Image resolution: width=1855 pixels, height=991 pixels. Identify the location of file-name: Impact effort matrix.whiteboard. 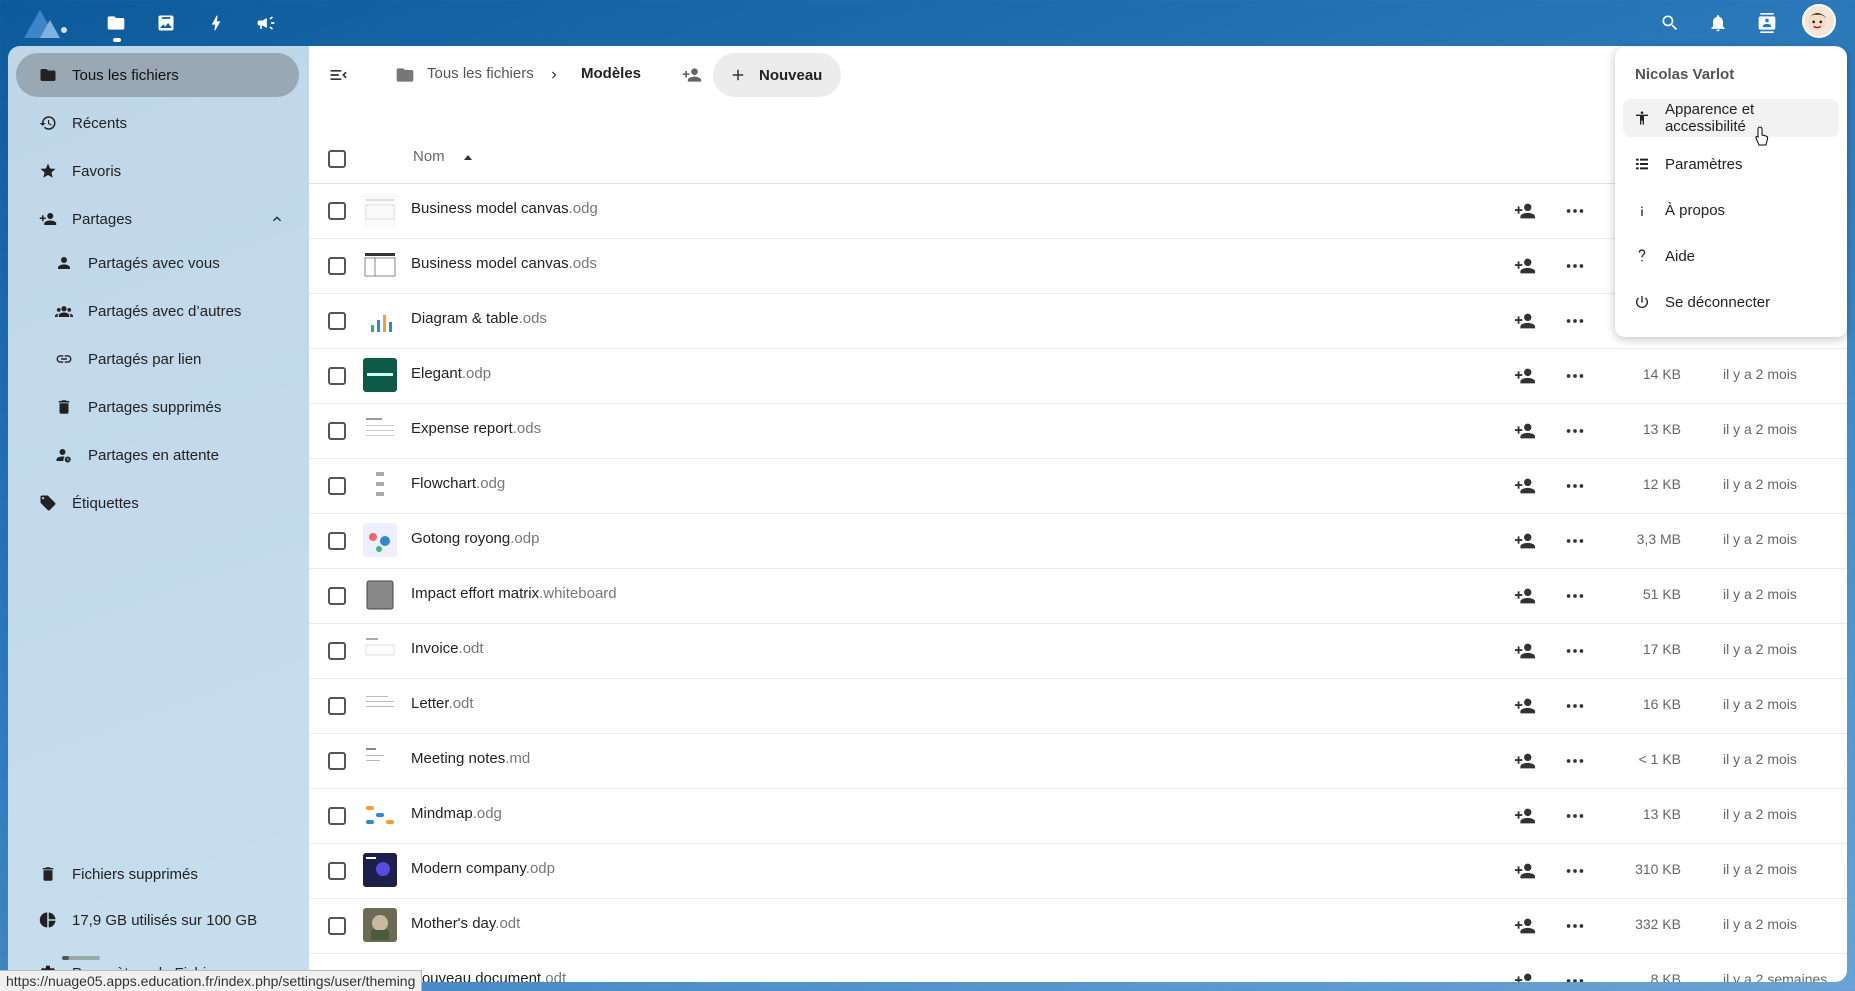
(514, 593).